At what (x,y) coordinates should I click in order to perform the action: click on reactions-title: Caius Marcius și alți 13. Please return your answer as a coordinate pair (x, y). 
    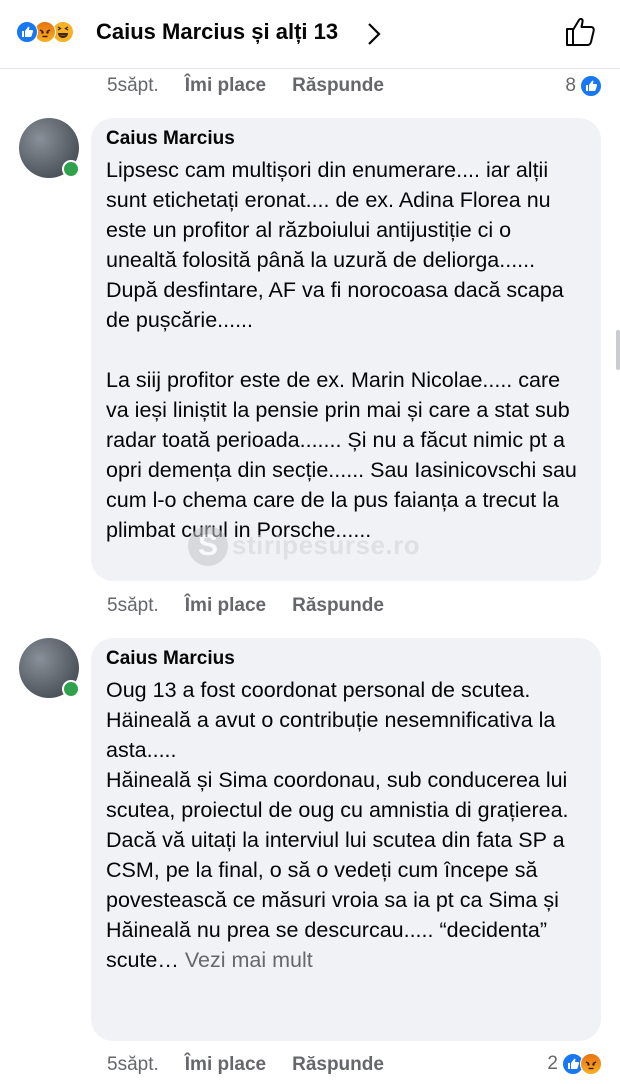
    Looking at the image, I should click on (217, 32).